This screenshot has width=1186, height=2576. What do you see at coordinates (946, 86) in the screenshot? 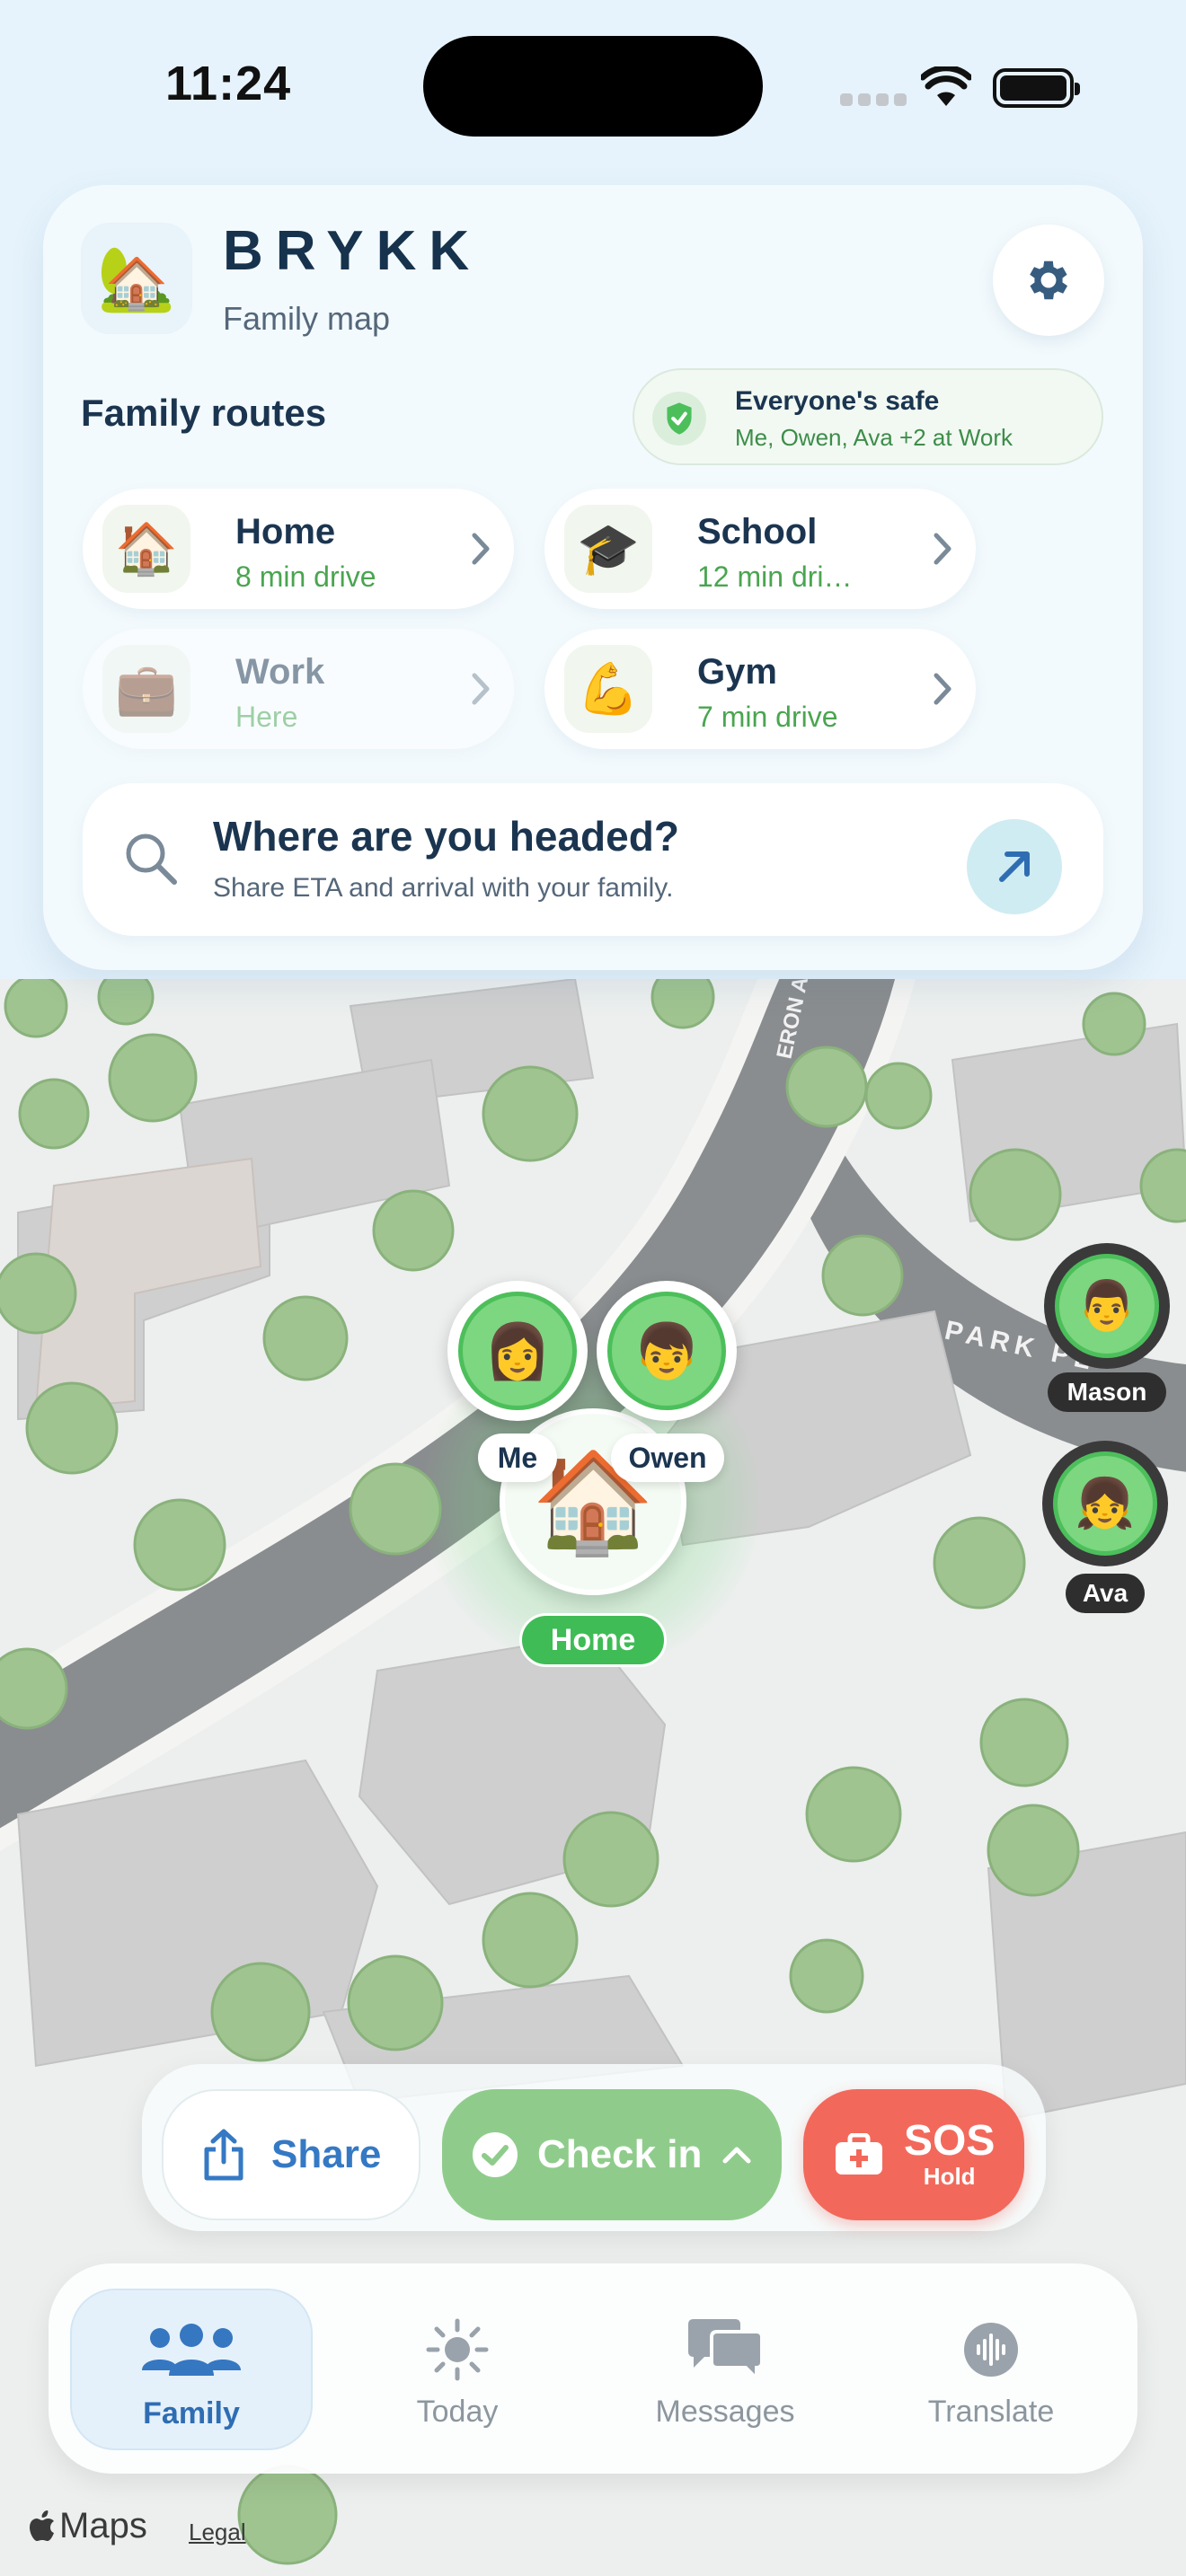
I see `wifi-icon` at bounding box center [946, 86].